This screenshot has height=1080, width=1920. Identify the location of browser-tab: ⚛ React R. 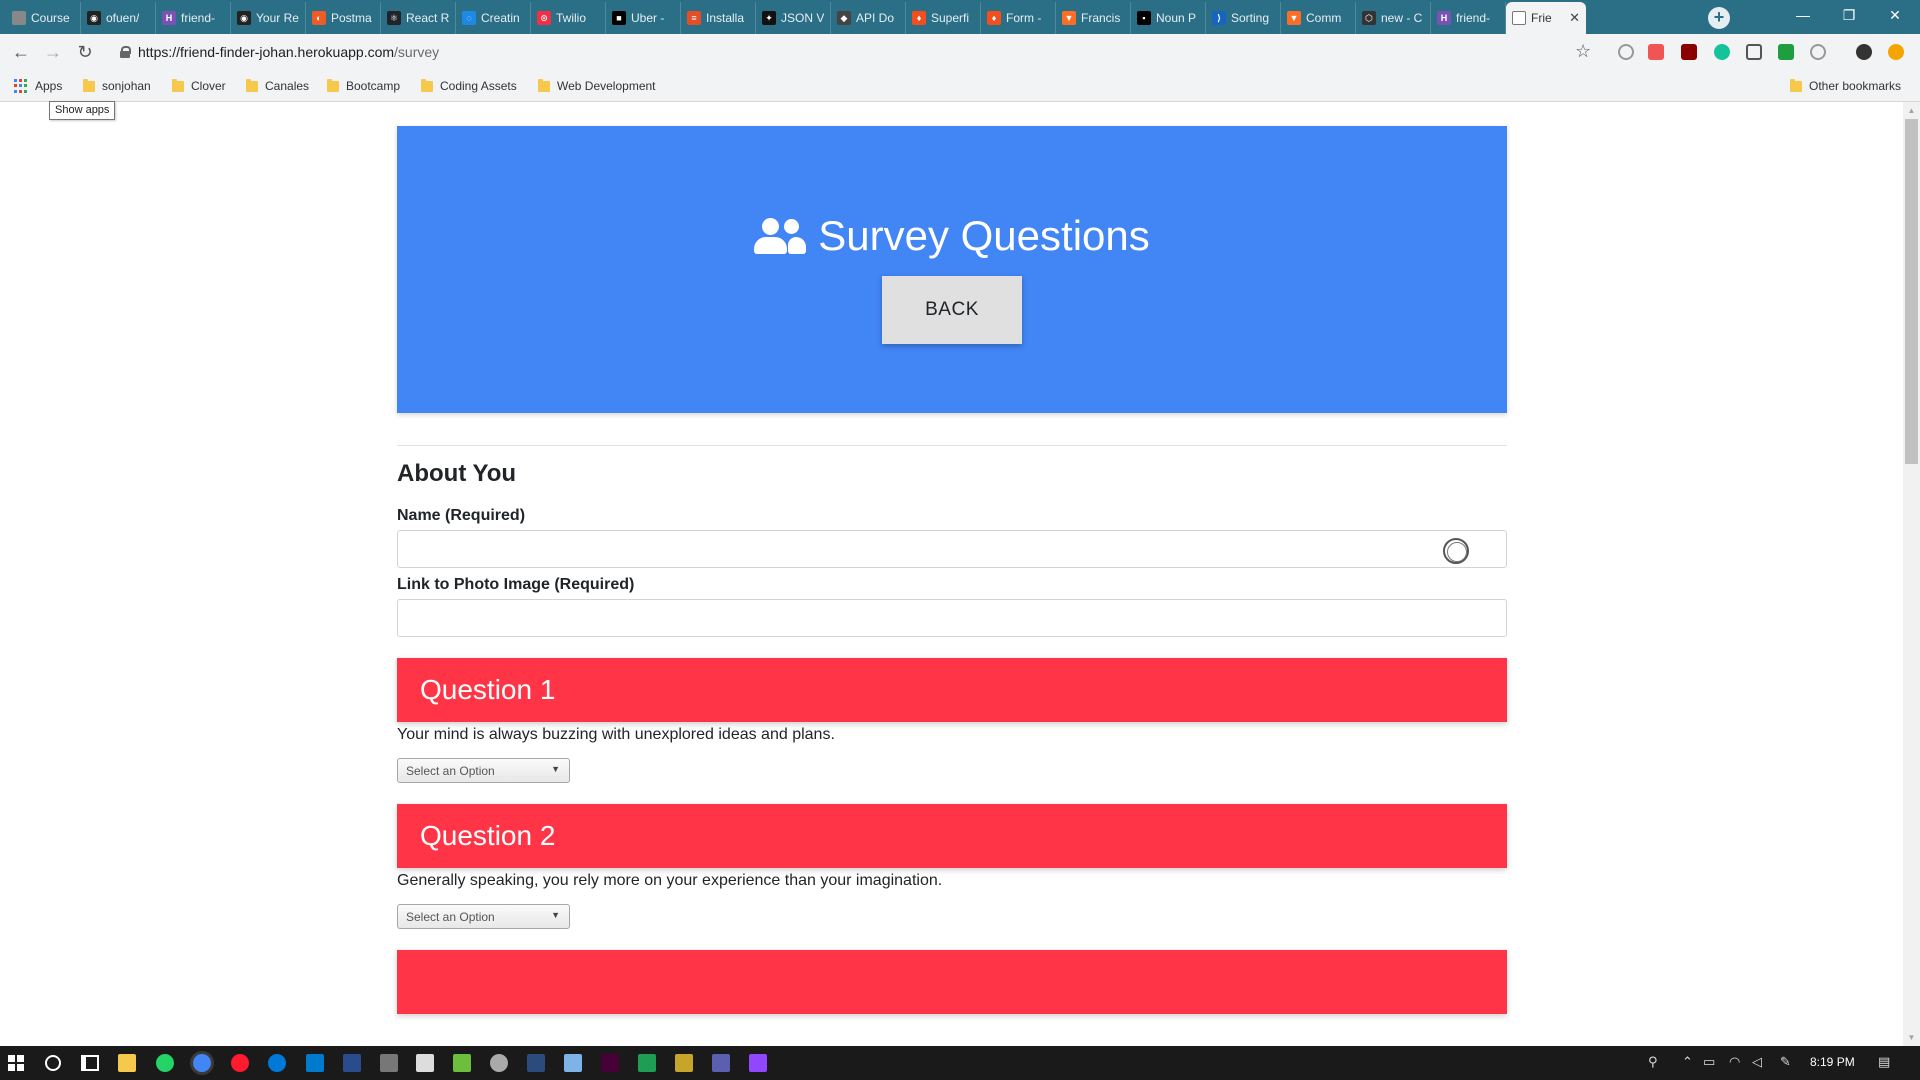
(418, 18).